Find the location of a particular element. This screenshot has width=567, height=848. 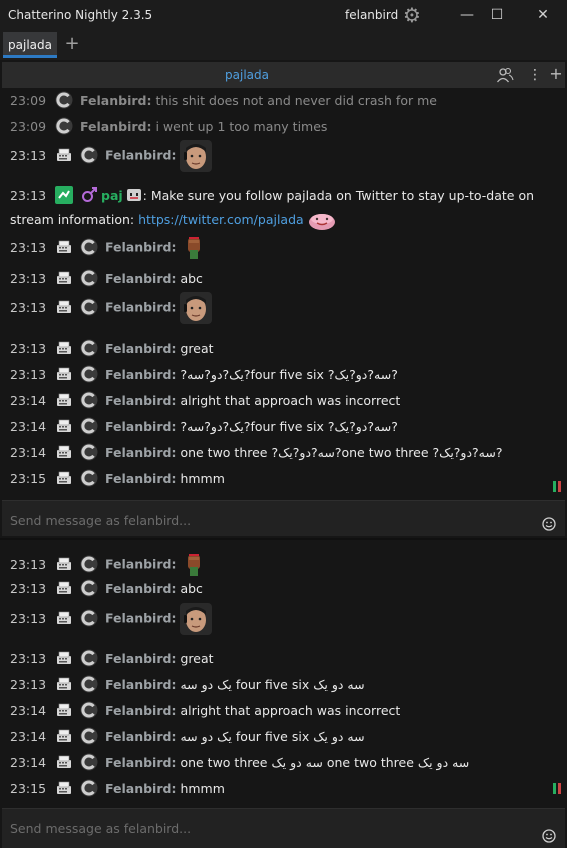

current-user: felanbird is located at coordinates (371, 15).